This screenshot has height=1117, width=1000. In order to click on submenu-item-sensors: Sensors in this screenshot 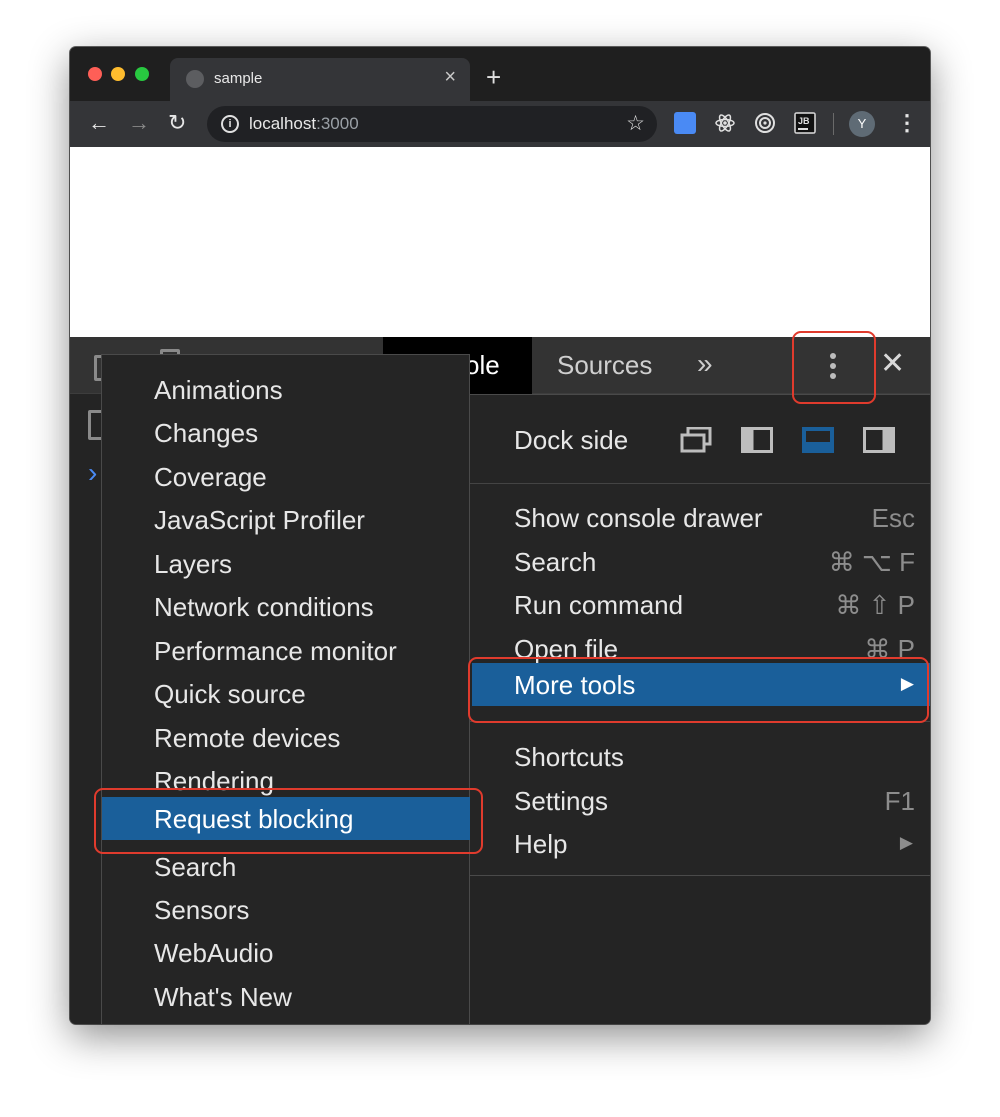, I will do `click(201, 910)`.